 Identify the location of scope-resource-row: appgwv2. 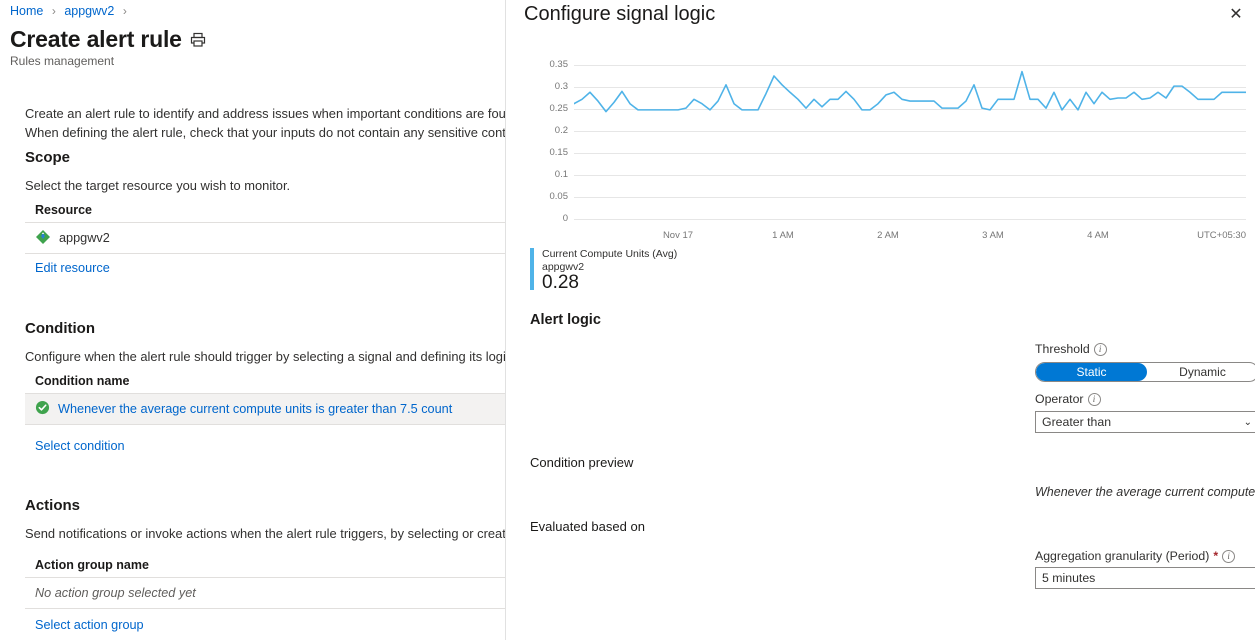
(265, 238).